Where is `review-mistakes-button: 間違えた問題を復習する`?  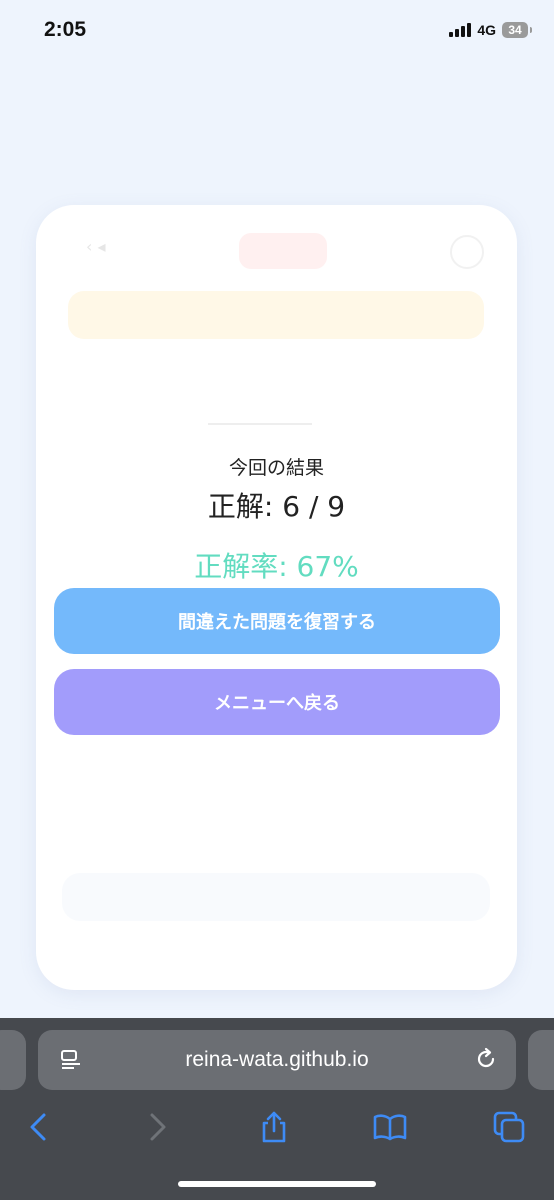
review-mistakes-button: 間違えた問題を復習する is located at coordinates (277, 621).